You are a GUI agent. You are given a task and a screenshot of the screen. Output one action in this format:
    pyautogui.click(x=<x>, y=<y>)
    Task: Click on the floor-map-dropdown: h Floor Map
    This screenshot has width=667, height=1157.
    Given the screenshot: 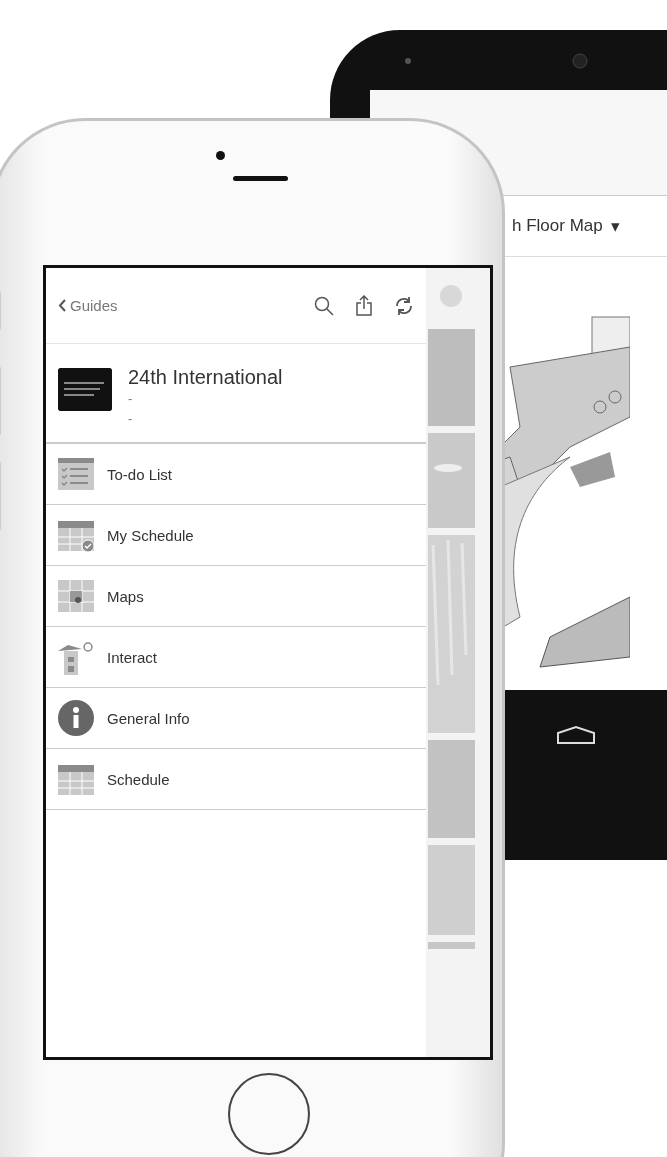 What is the action you would take?
    pyautogui.click(x=557, y=226)
    